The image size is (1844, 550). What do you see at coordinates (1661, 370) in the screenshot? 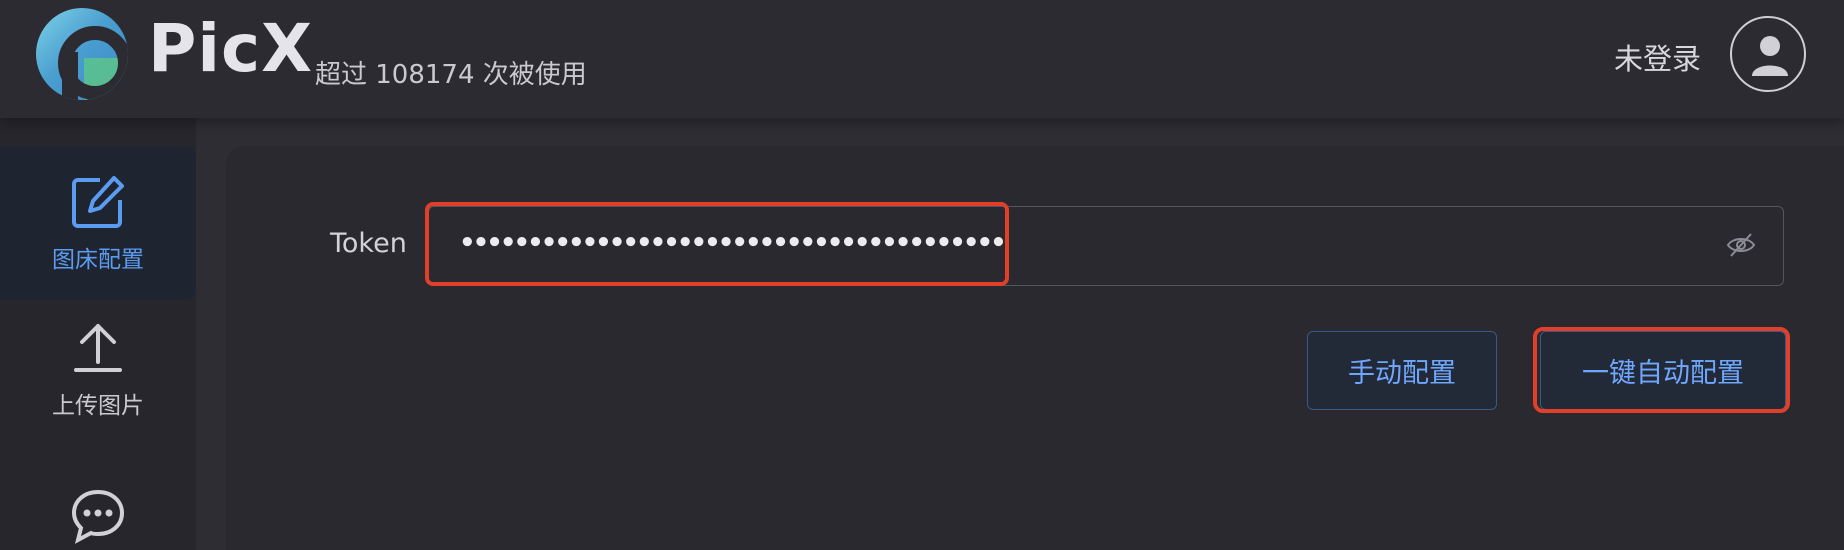
I see `auto-config-highlight-box` at bounding box center [1661, 370].